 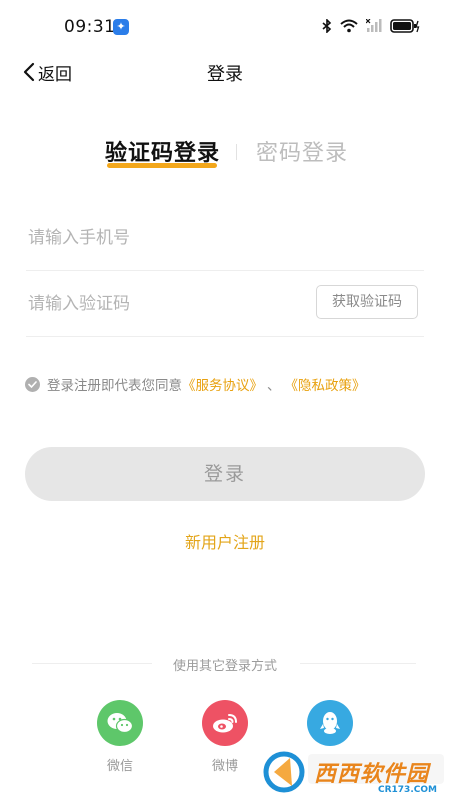 What do you see at coordinates (236, 152) in the screenshot?
I see `tab-divider` at bounding box center [236, 152].